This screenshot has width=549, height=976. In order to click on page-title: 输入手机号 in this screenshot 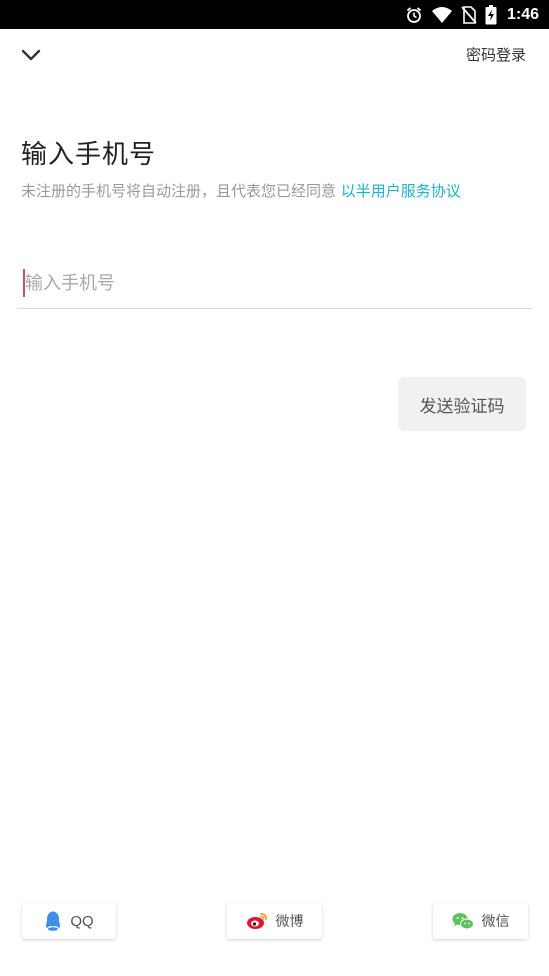, I will do `click(89, 155)`.